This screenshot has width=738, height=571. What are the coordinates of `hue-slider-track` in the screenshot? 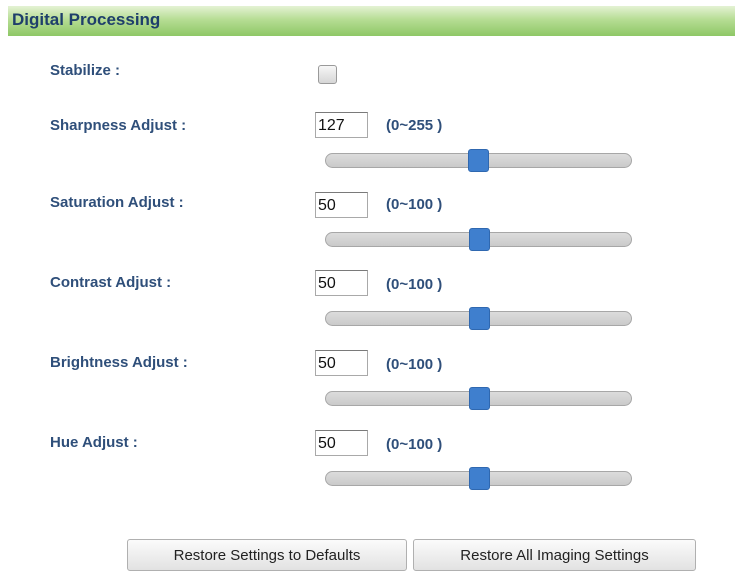 It's located at (478, 478).